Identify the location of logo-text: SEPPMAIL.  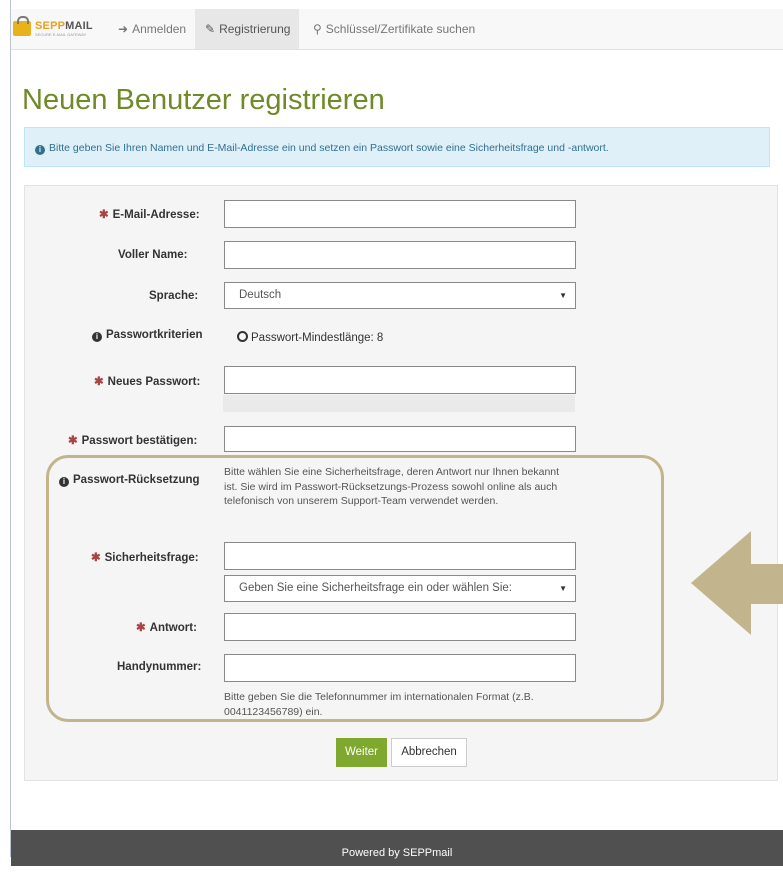
(64, 26).